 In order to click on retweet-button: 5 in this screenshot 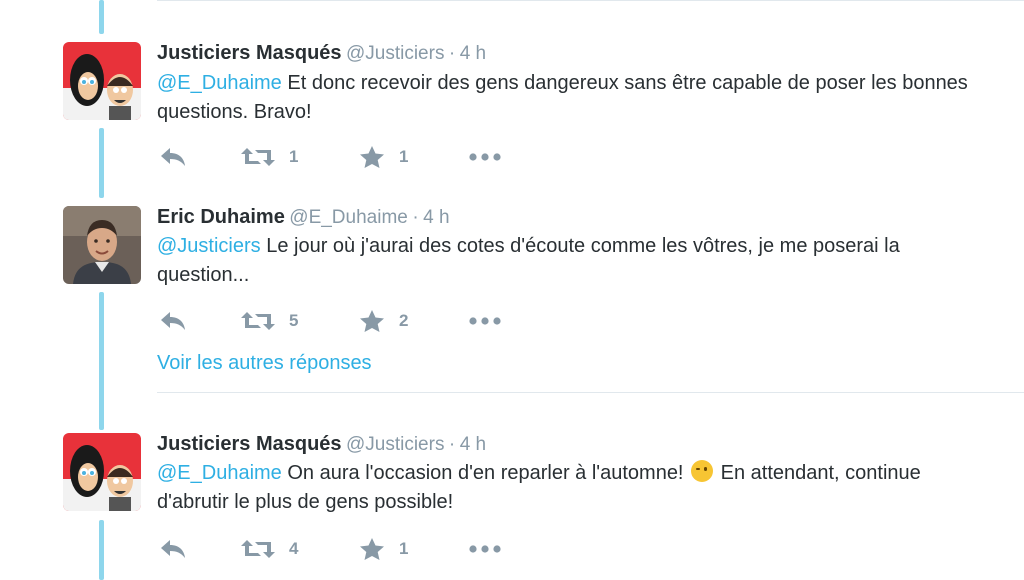, I will do `click(269, 321)`.